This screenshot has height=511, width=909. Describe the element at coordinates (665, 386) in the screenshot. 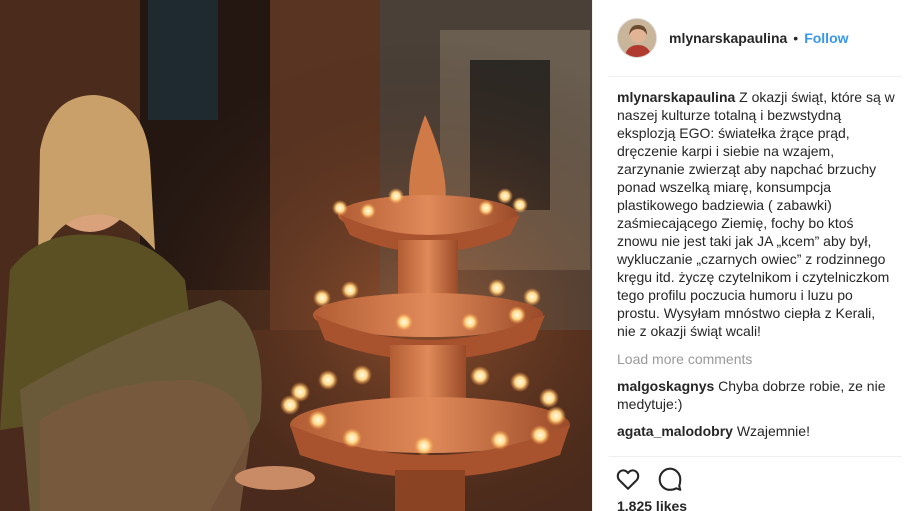

I see `comment-username: malgoskagnys` at that location.